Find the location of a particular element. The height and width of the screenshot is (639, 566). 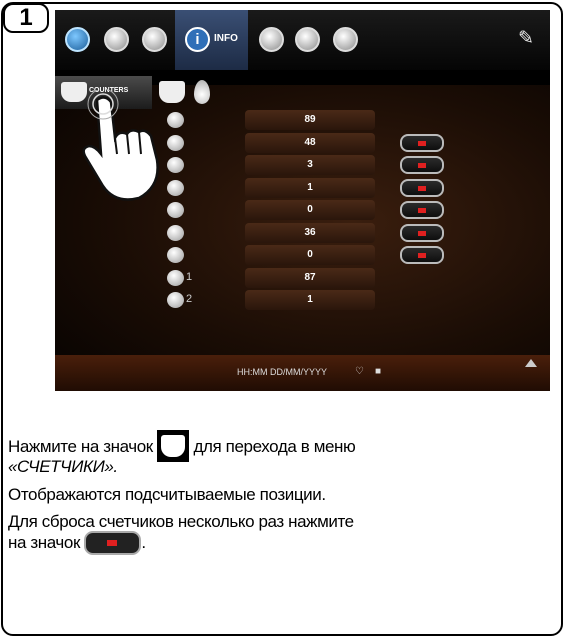

step-number-badge: 1 is located at coordinates (26, 18).